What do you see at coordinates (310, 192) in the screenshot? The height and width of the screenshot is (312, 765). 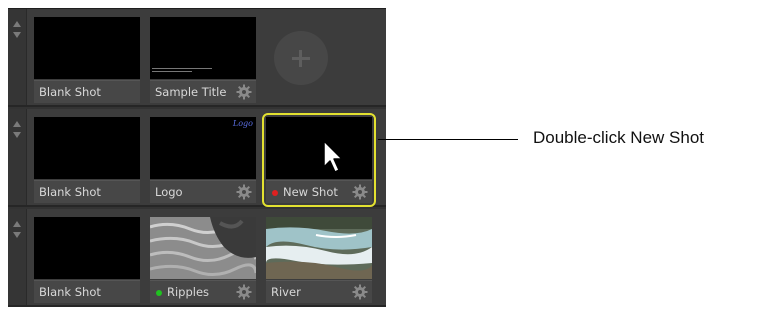 I see `shot-label: New Shot` at bounding box center [310, 192].